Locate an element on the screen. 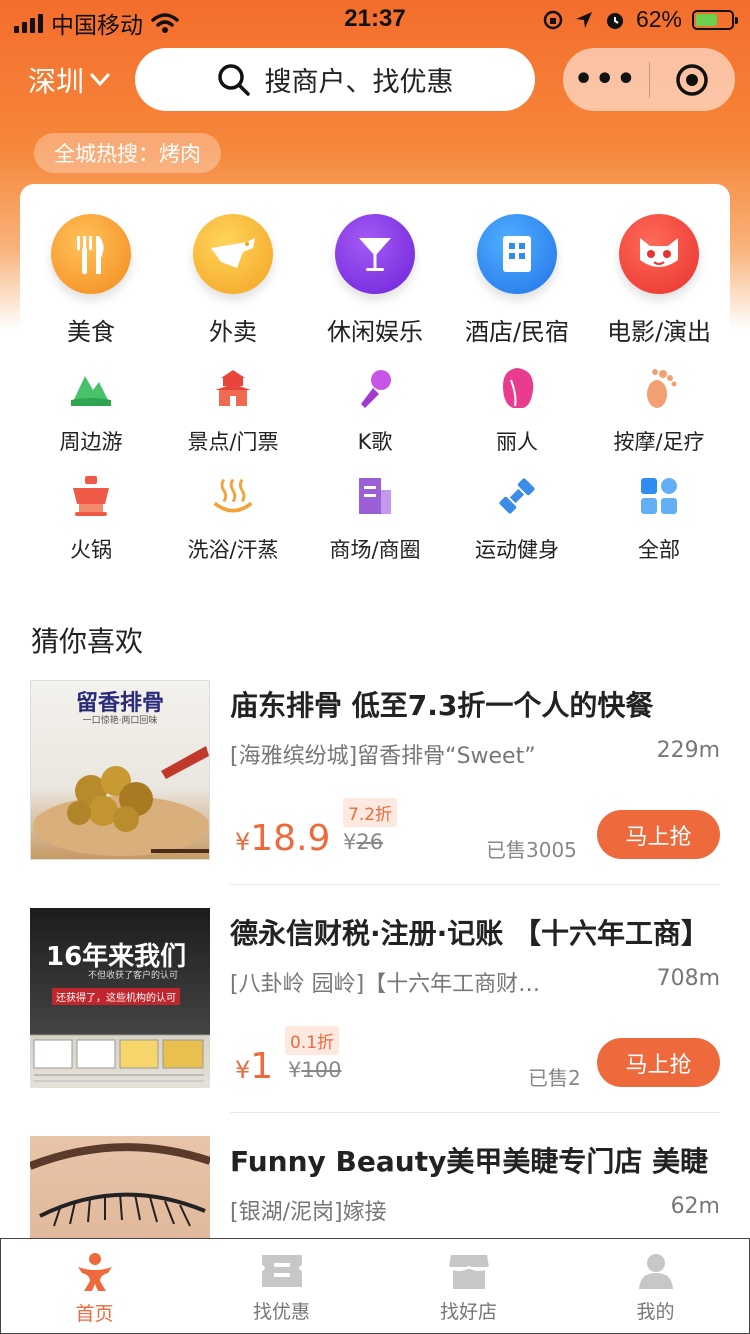 This screenshot has height=1334, width=750. tab-profile: 我的 is located at coordinates (655, 1286).